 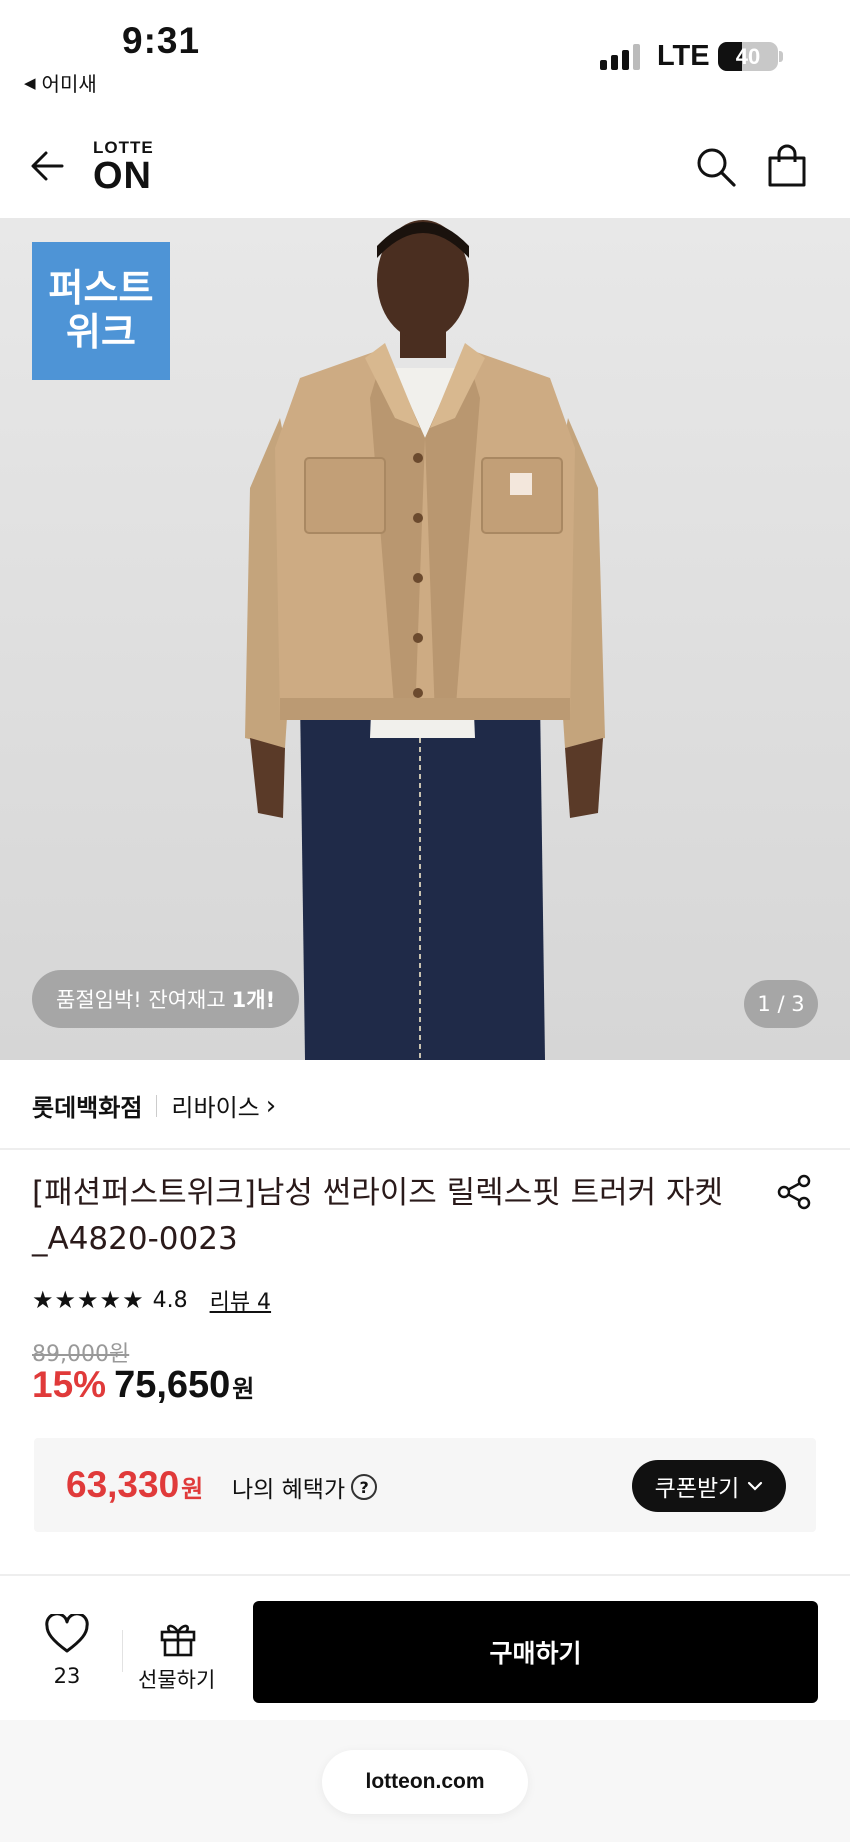 I want to click on benefit-label: 나의 혜택가 ?, so click(x=305, y=1487).